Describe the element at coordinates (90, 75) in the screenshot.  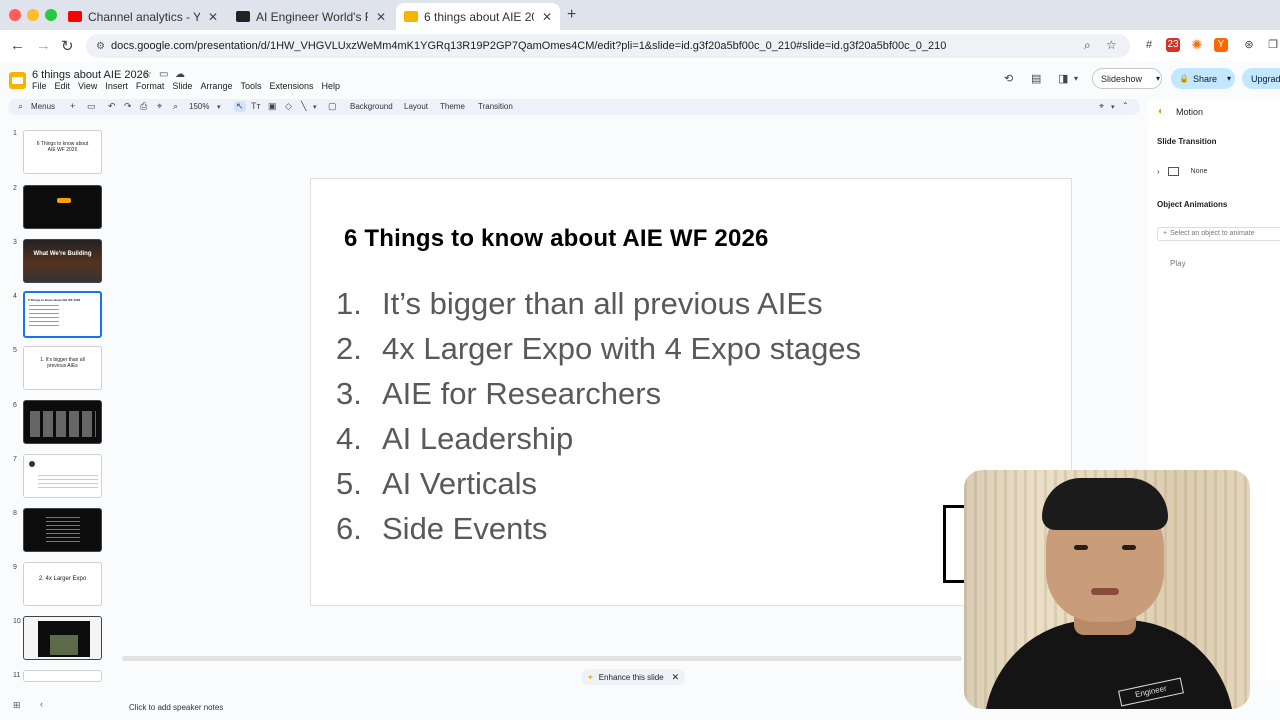
I see `document-title: 6 things about AIE 2026` at that location.